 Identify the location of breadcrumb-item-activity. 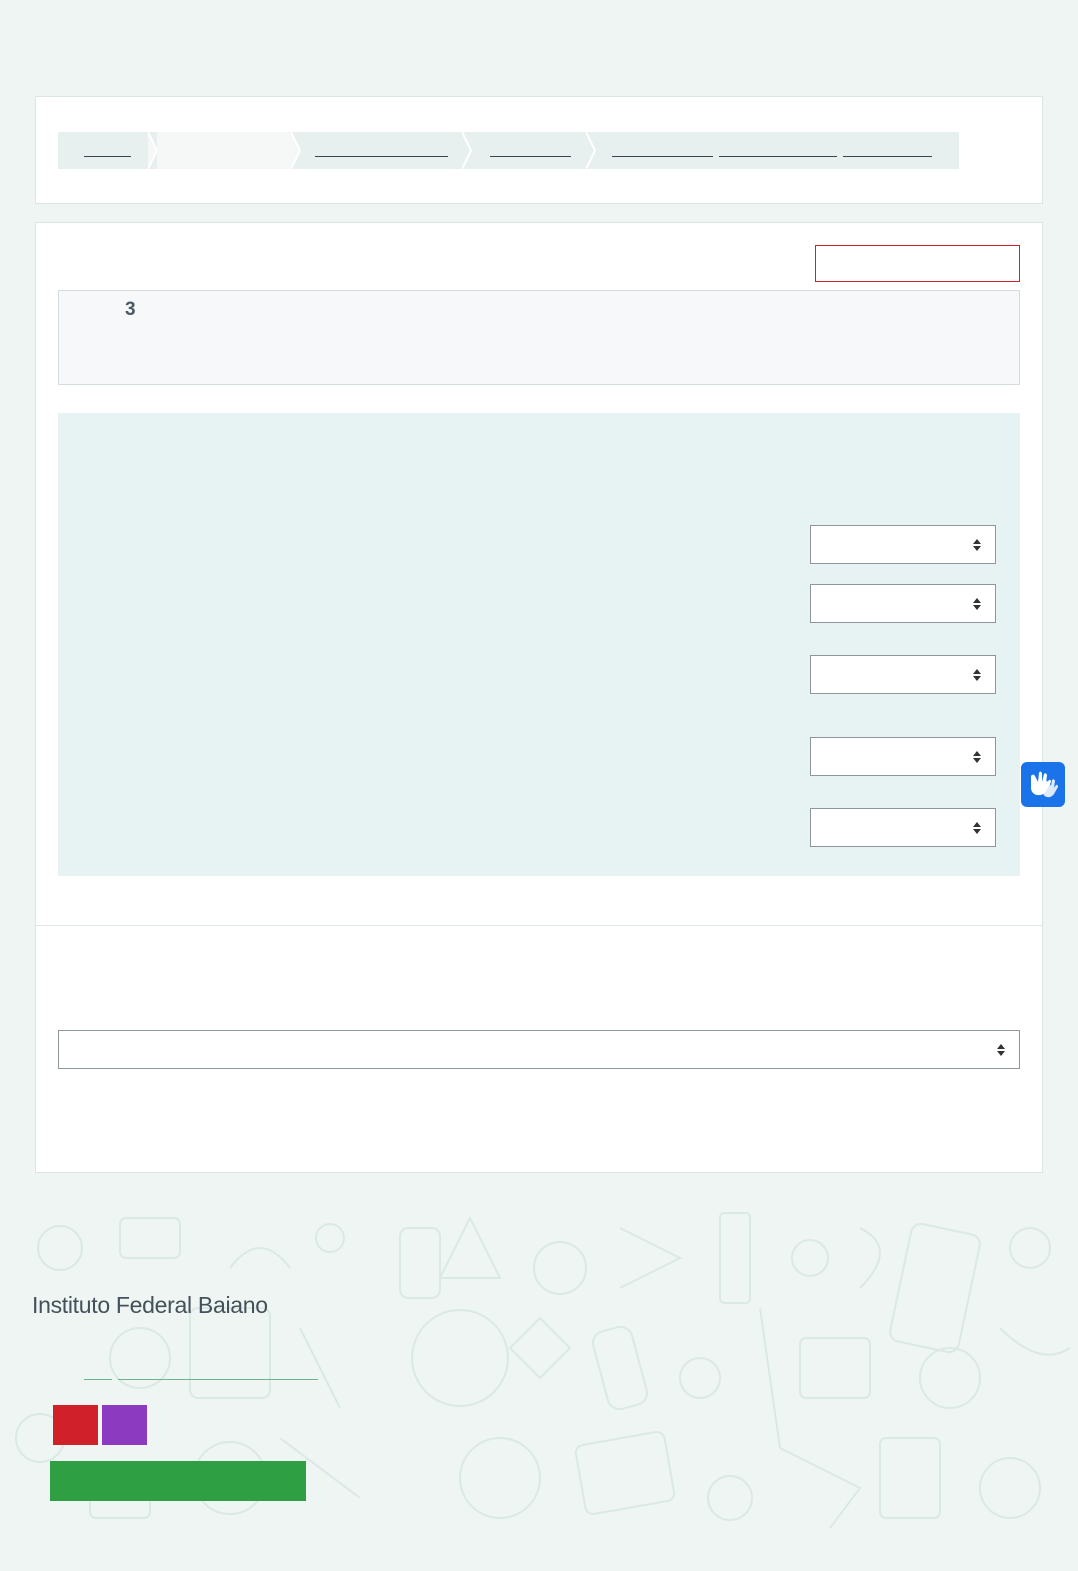
(778, 150).